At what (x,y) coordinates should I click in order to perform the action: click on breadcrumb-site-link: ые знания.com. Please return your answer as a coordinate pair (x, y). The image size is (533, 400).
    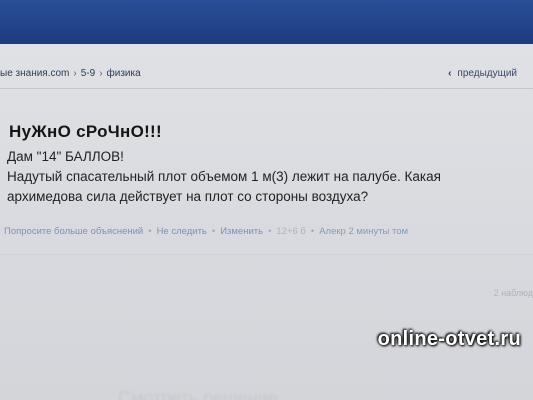
    Looking at the image, I should click on (34, 73).